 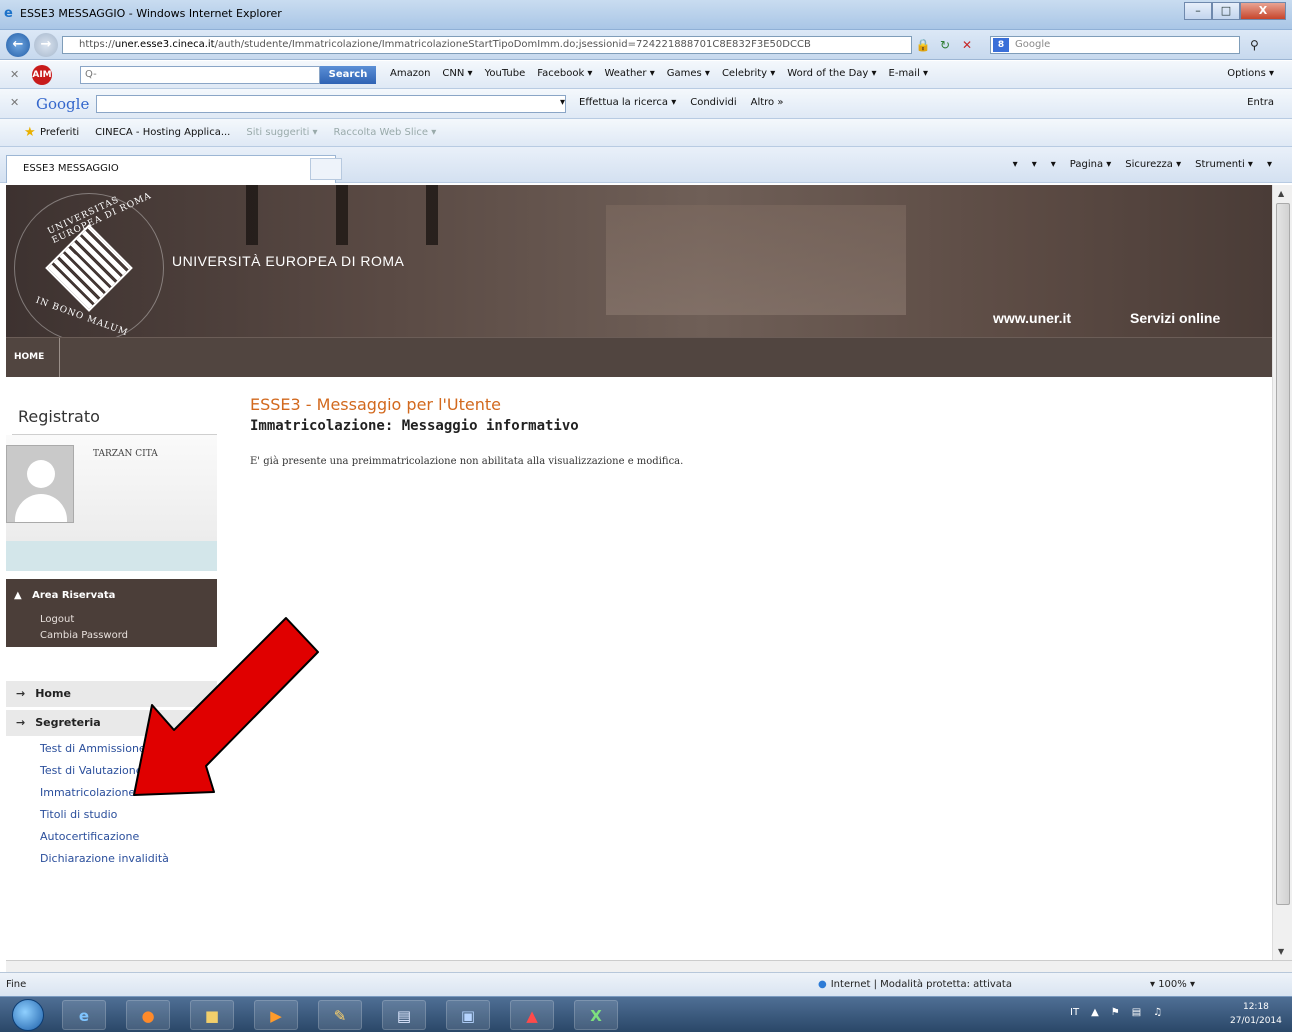 I want to click on media-player-taskbar-icon: ▶, so click(x=276, y=1015).